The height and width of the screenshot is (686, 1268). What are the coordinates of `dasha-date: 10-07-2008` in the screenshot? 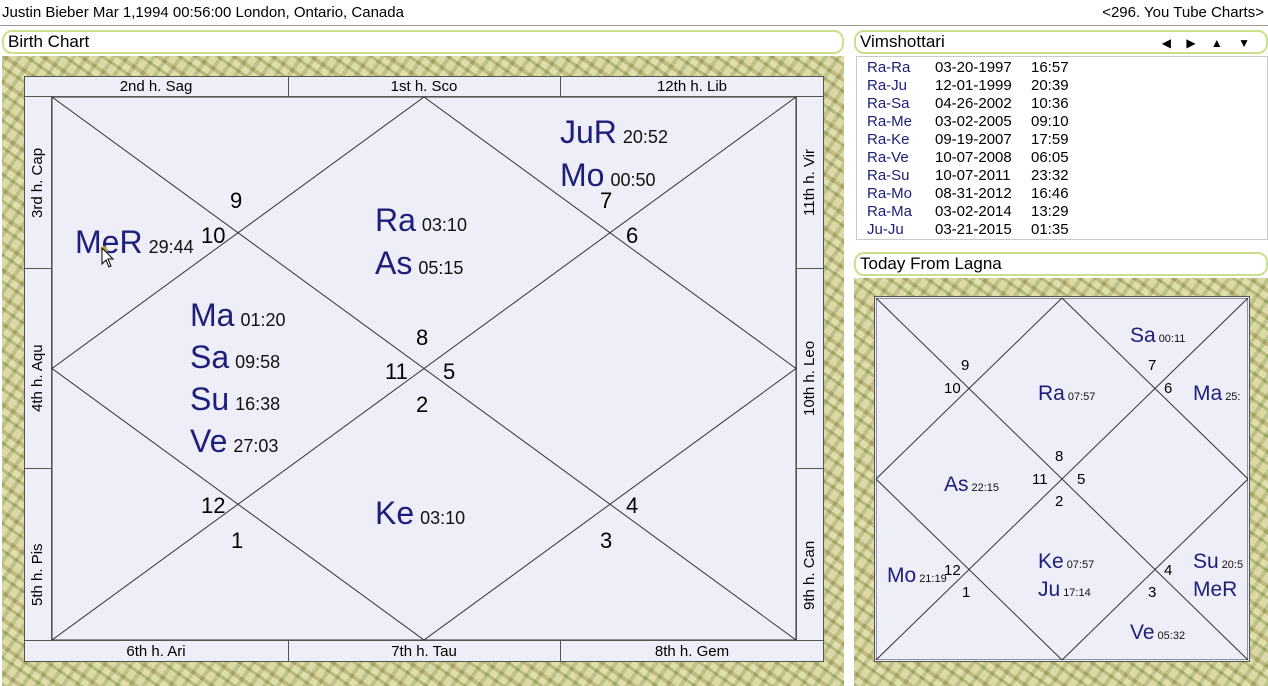 It's located at (973, 157).